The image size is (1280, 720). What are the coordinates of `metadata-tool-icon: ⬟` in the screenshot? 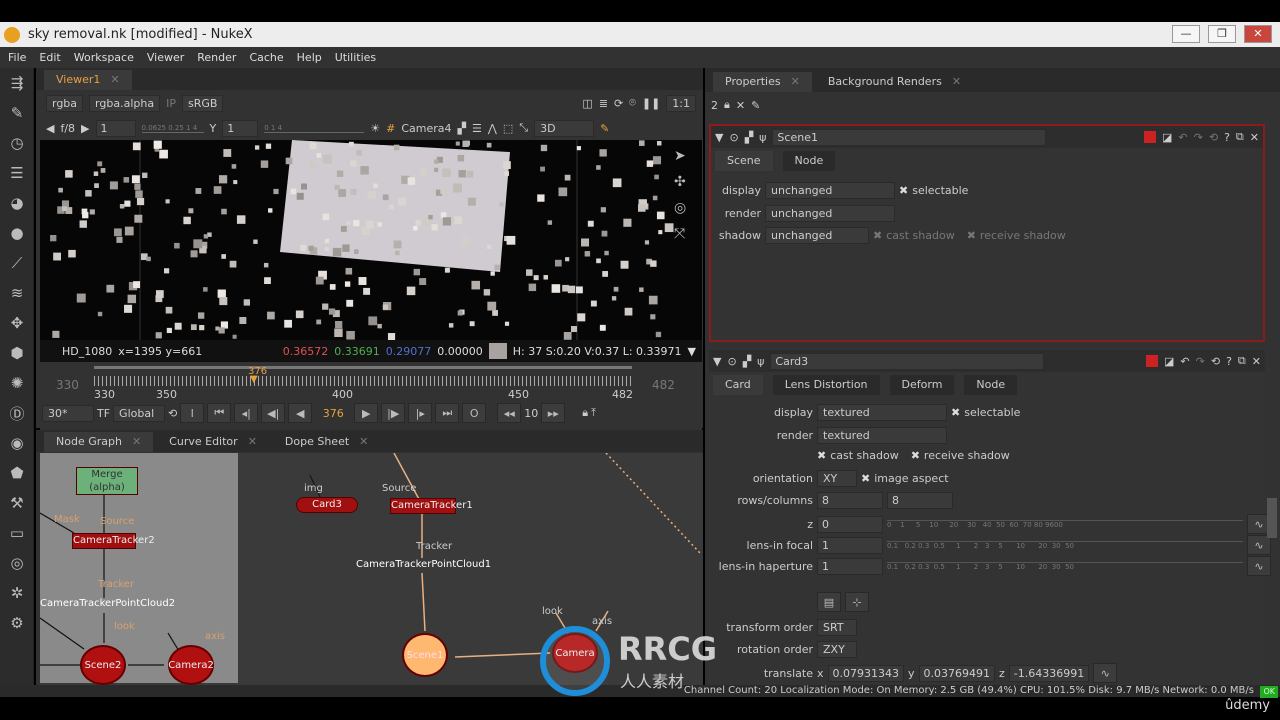 It's located at (17, 473).